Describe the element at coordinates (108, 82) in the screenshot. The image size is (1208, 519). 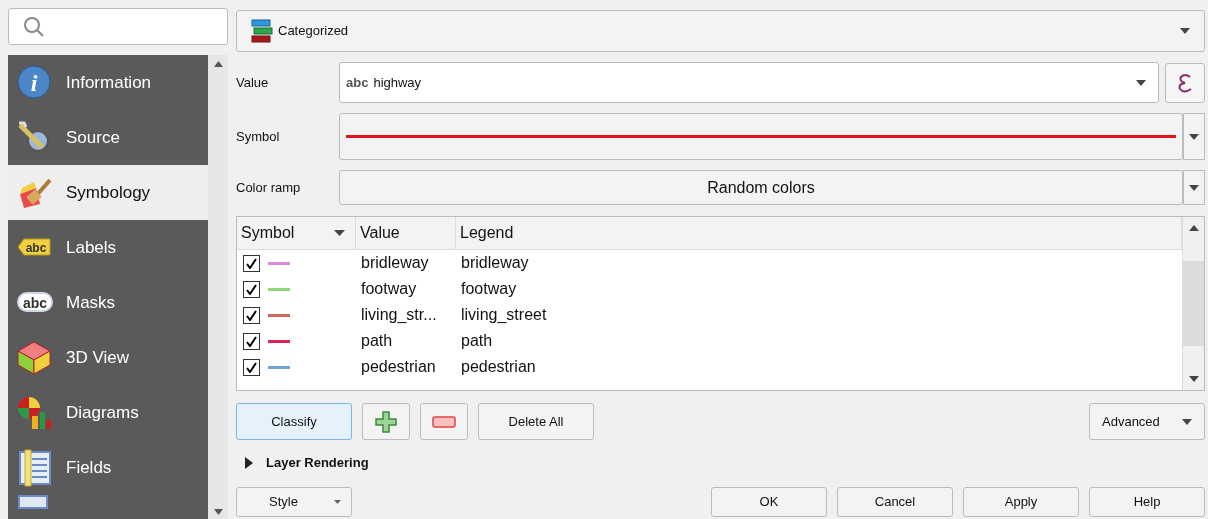
I see `sidebar-item: i Information` at that location.